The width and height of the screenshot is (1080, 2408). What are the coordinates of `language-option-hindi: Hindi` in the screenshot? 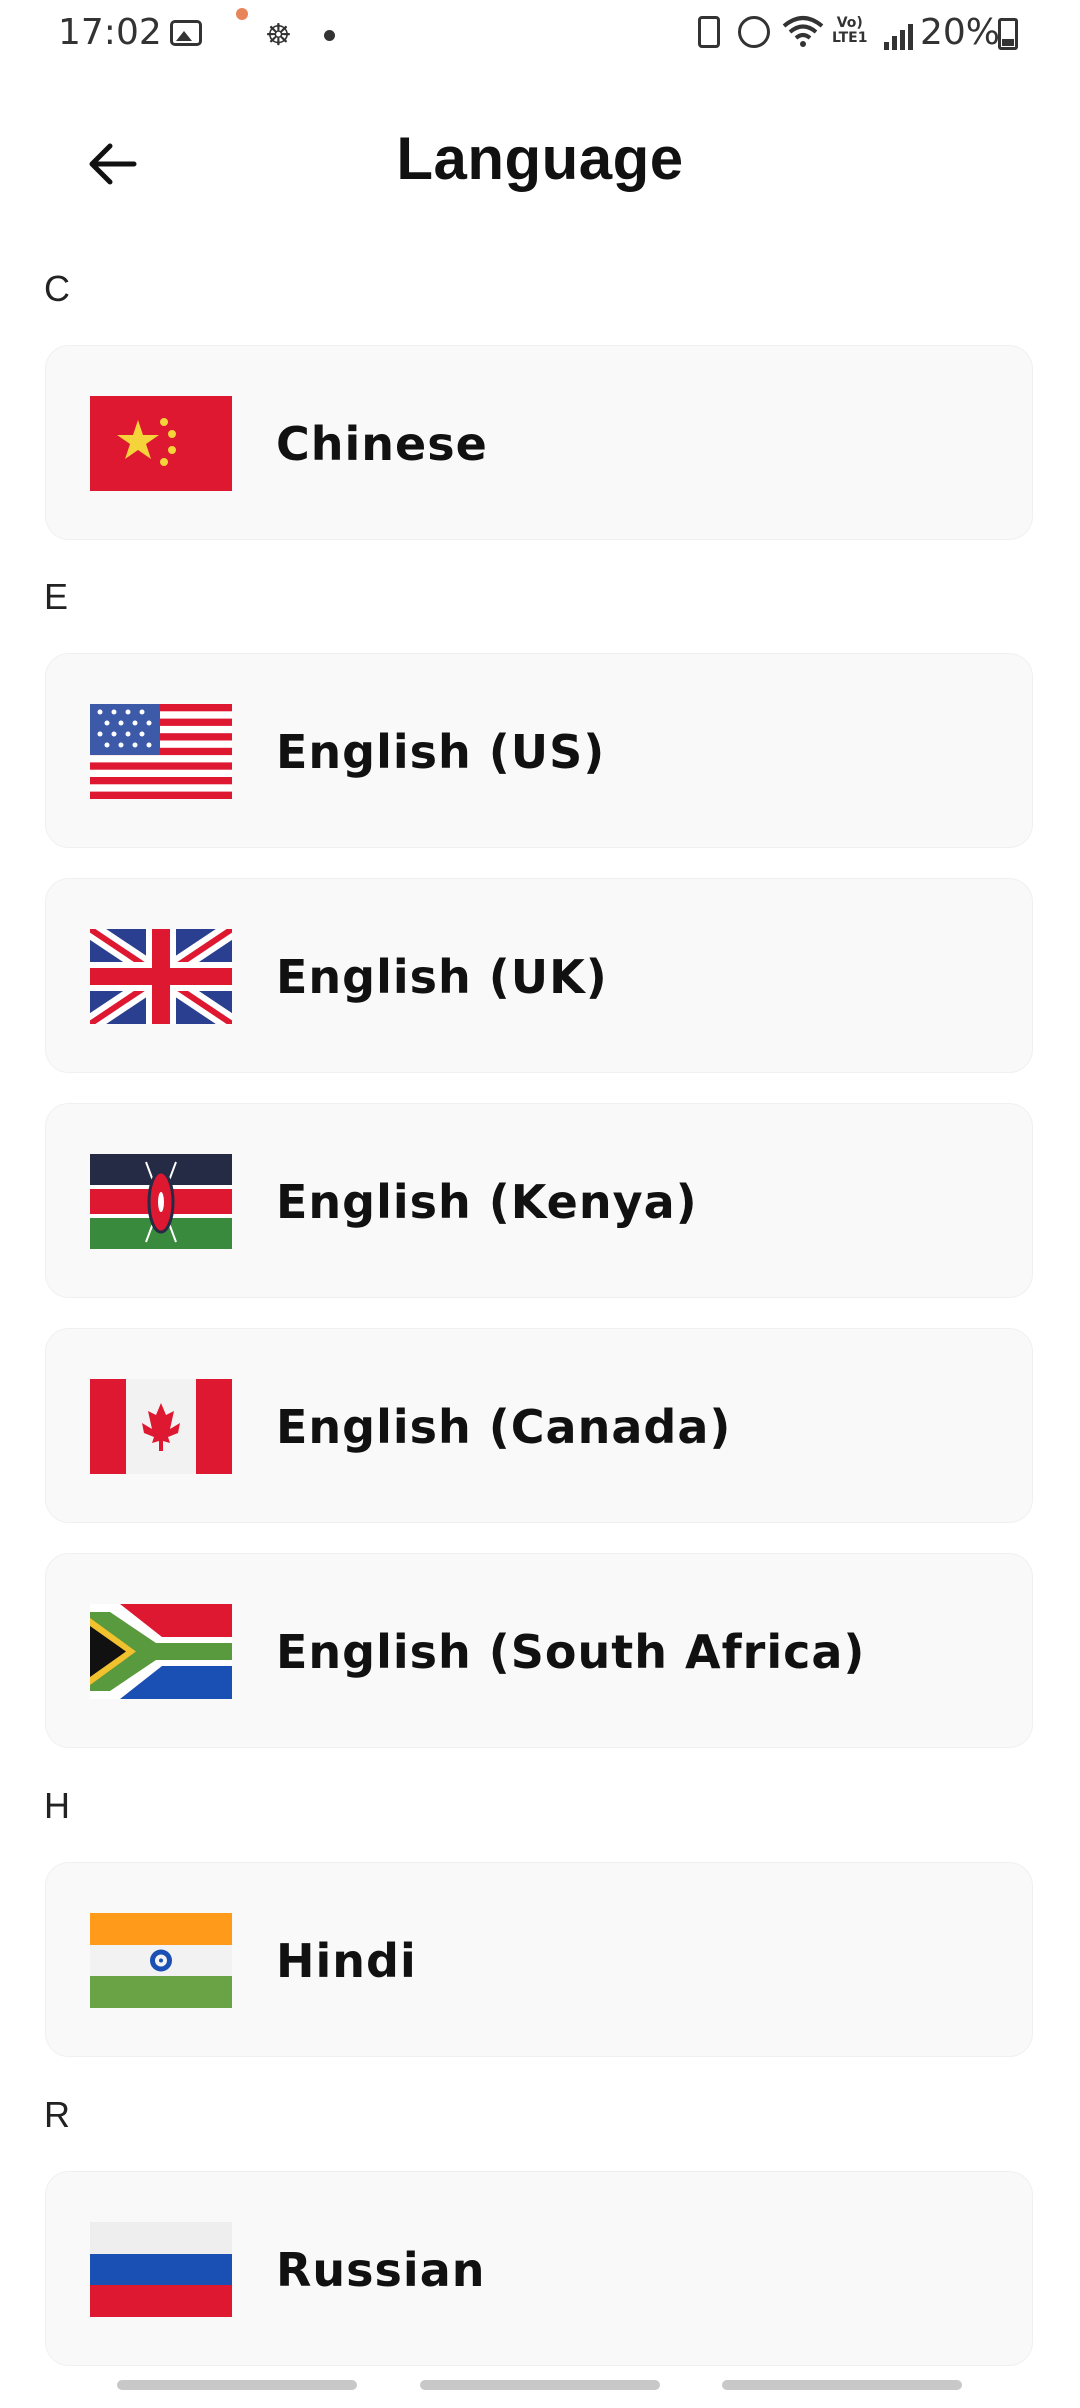 It's located at (539, 1959).